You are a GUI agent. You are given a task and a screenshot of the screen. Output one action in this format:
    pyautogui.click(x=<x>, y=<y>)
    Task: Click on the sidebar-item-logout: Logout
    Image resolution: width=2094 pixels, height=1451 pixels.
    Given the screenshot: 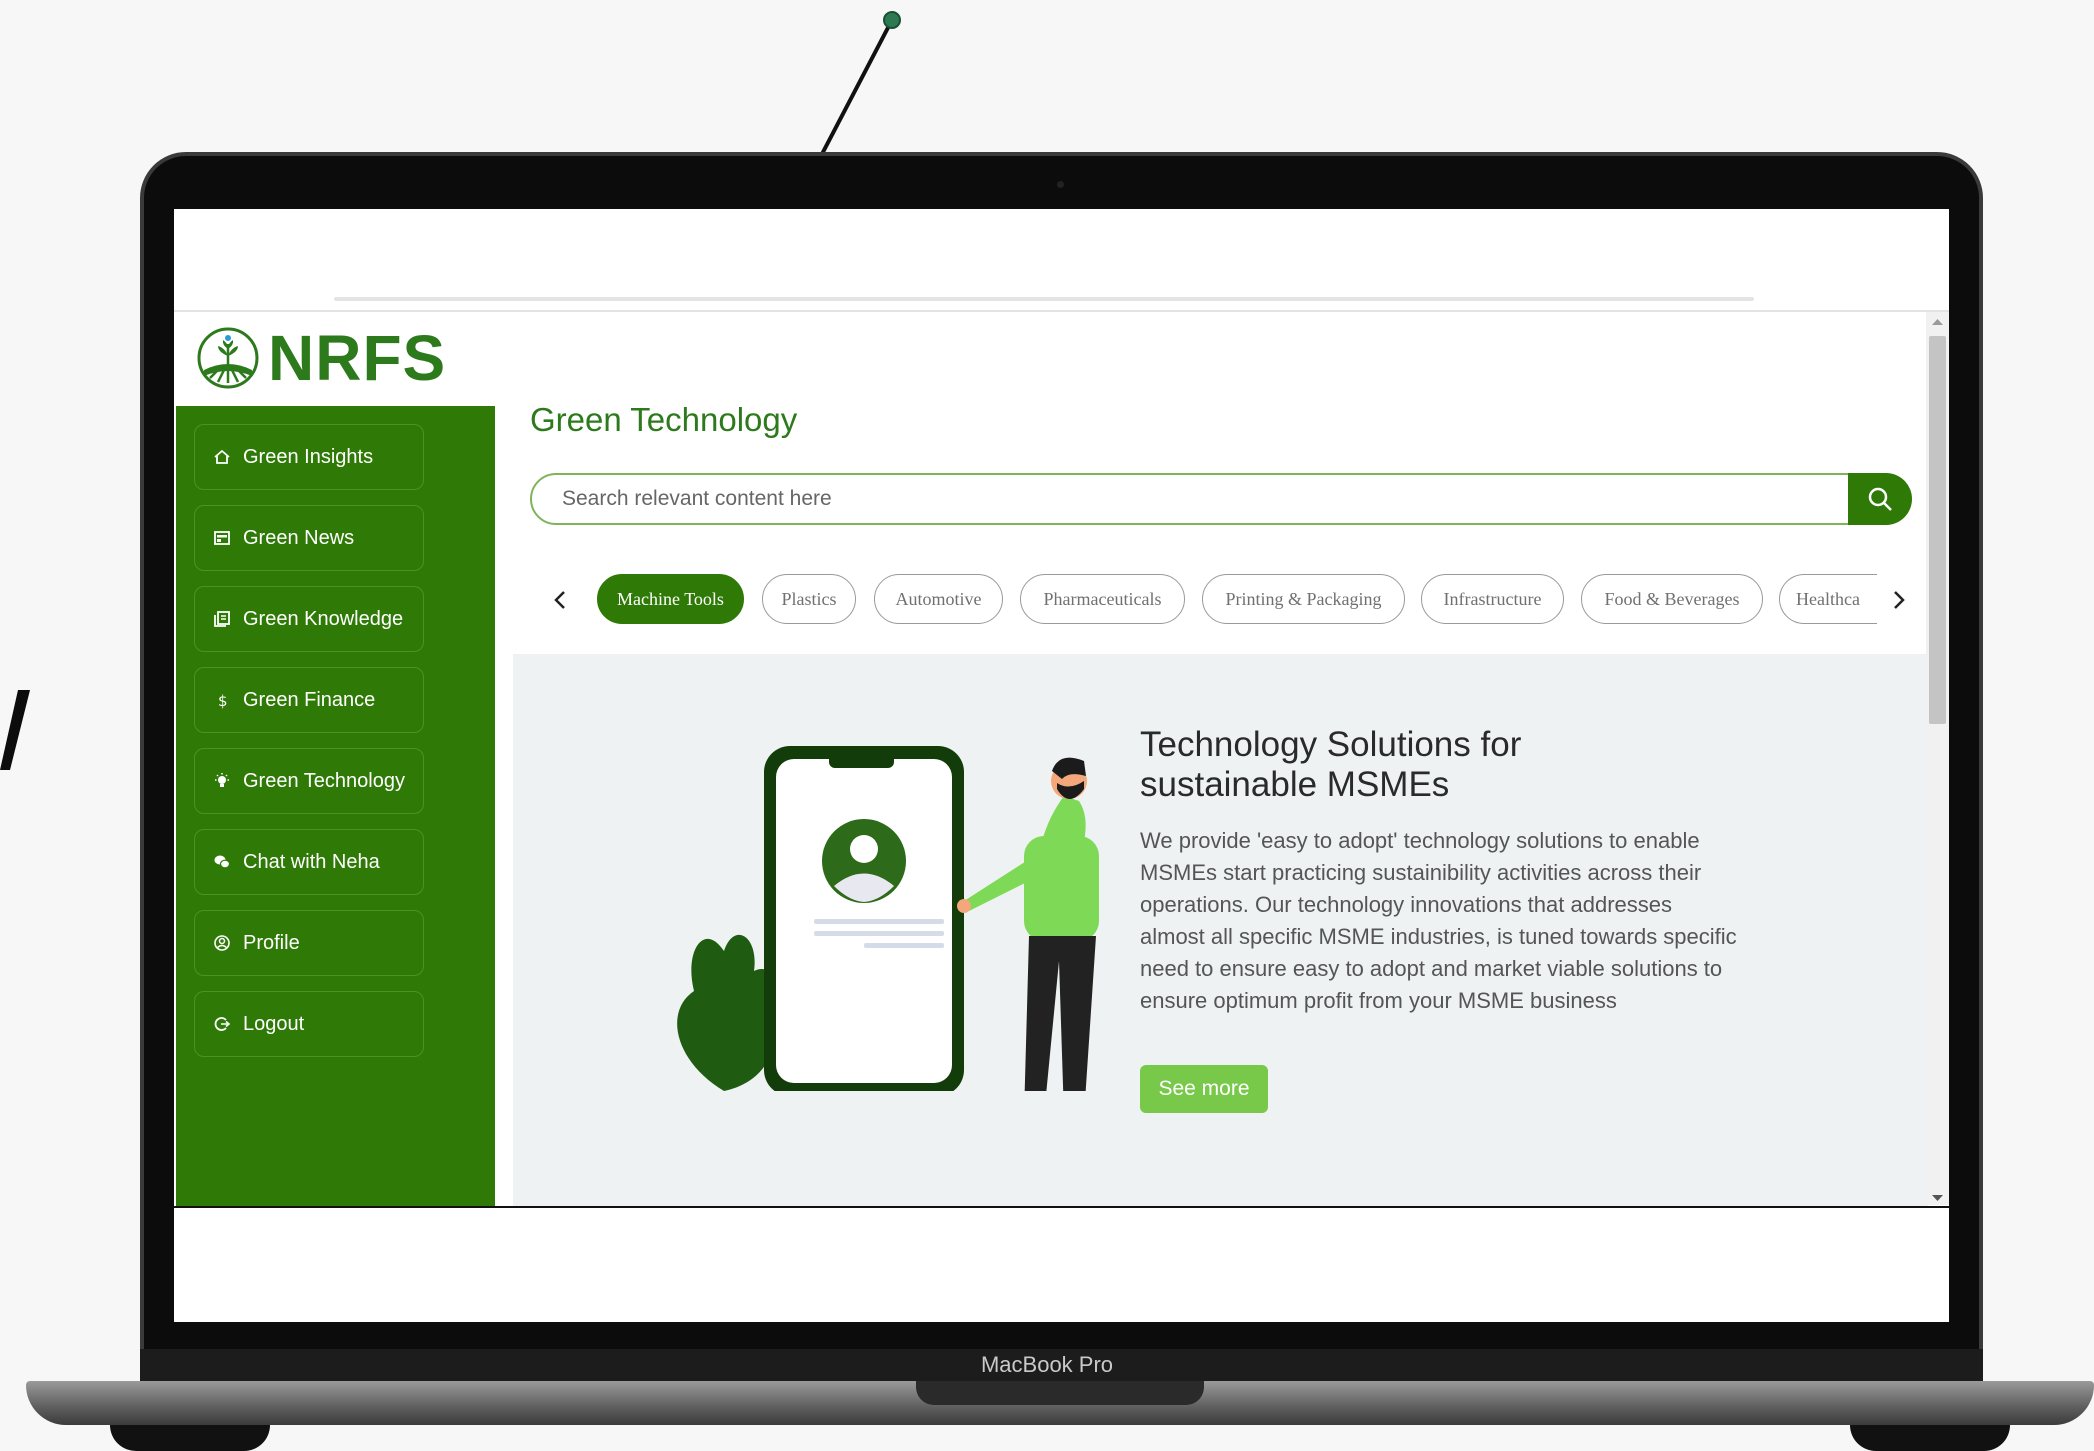 What is the action you would take?
    pyautogui.click(x=309, y=1024)
    